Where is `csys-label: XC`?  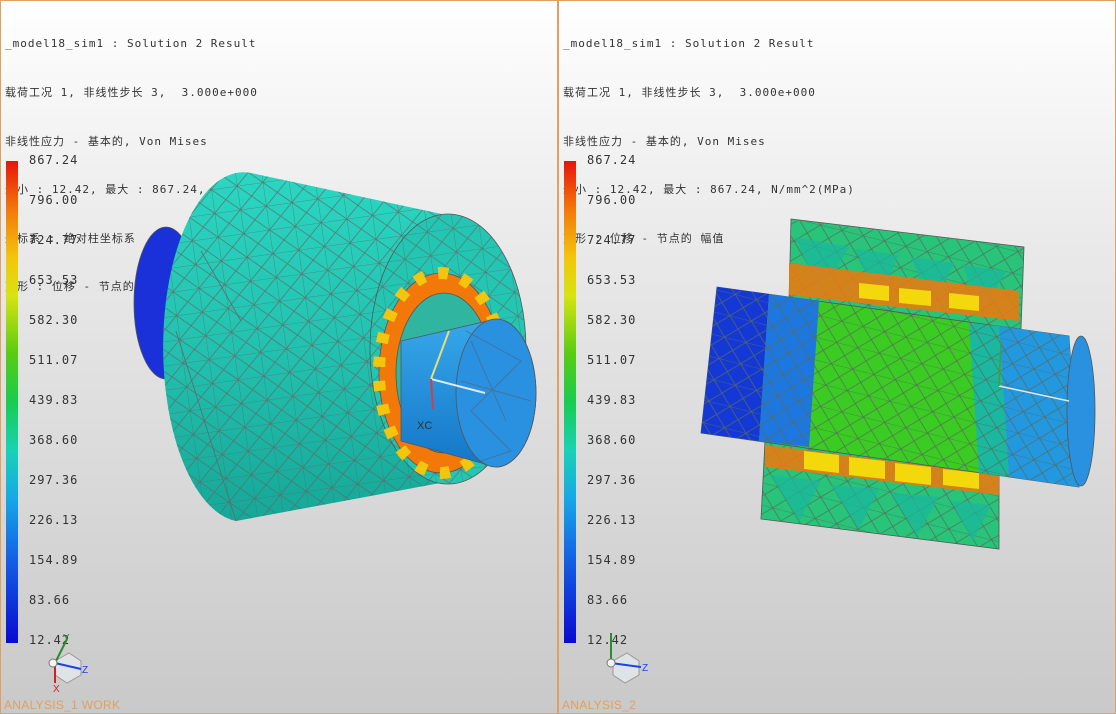 csys-label: XC is located at coordinates (424, 426).